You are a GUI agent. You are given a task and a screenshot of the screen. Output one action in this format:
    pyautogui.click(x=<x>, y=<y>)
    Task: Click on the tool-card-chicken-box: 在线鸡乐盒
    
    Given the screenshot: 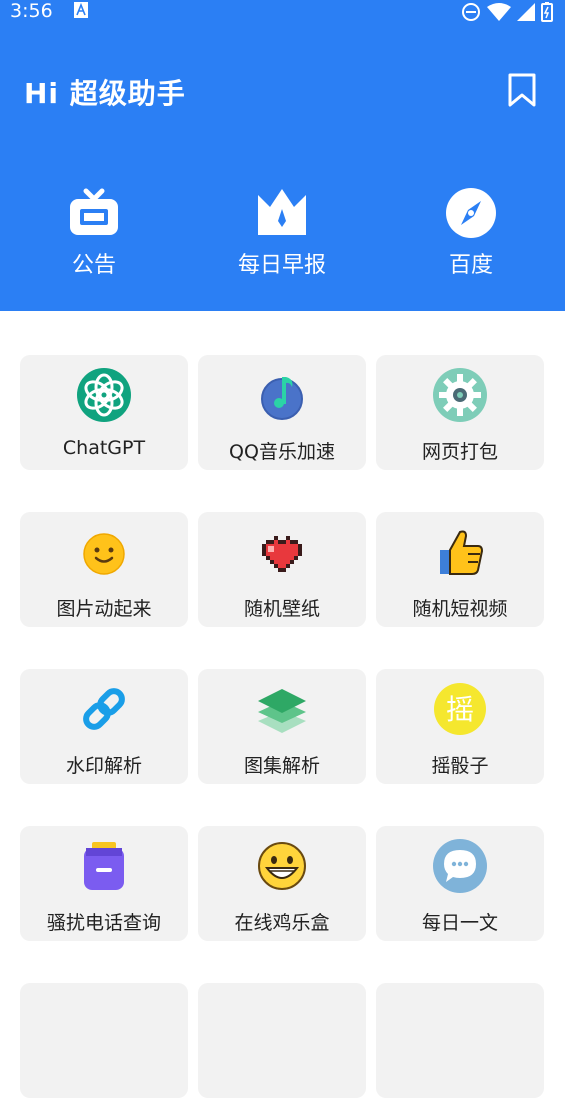 What is the action you would take?
    pyautogui.click(x=282, y=883)
    